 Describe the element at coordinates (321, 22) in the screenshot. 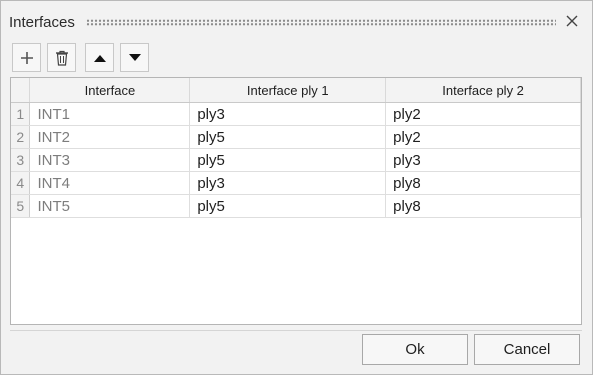

I see `drag-grip` at that location.